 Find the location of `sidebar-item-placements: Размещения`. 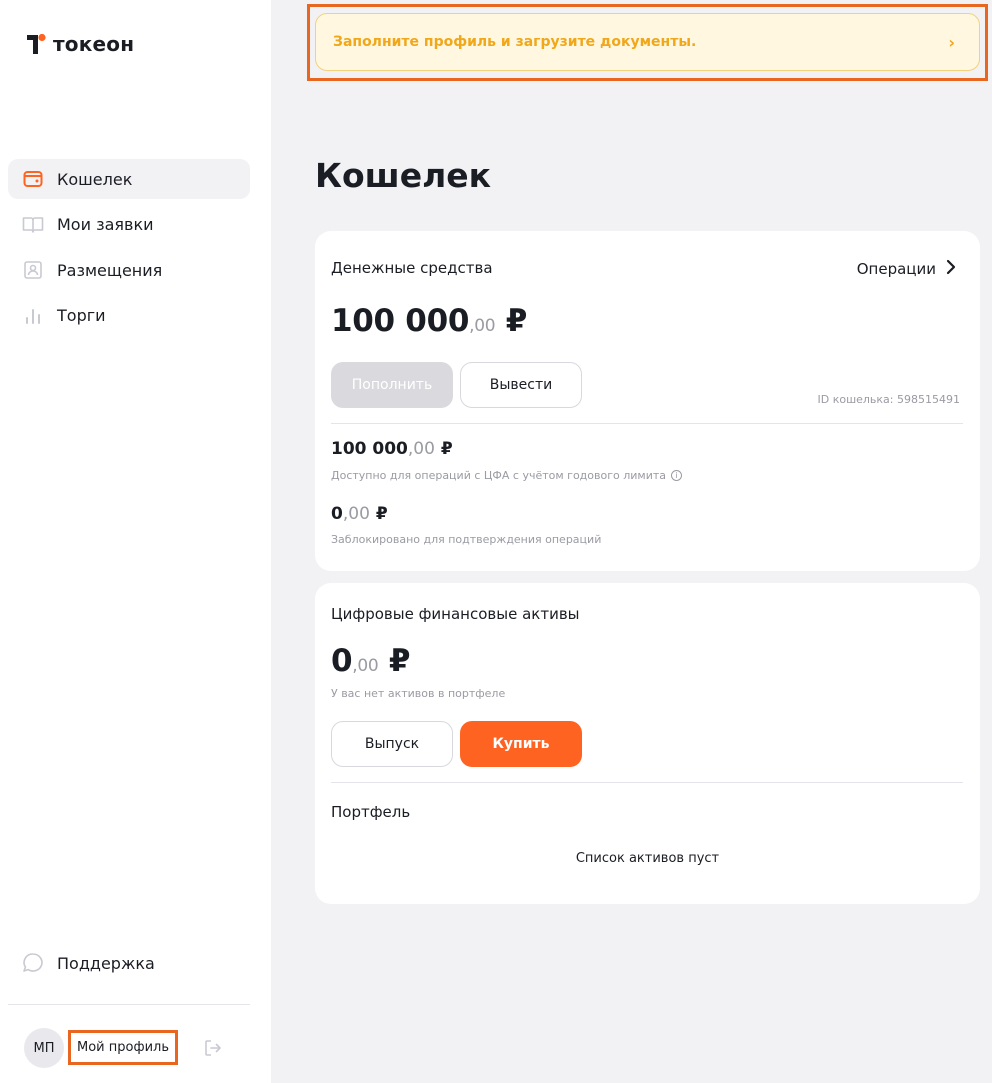

sidebar-item-placements: Размещения is located at coordinates (129, 270).